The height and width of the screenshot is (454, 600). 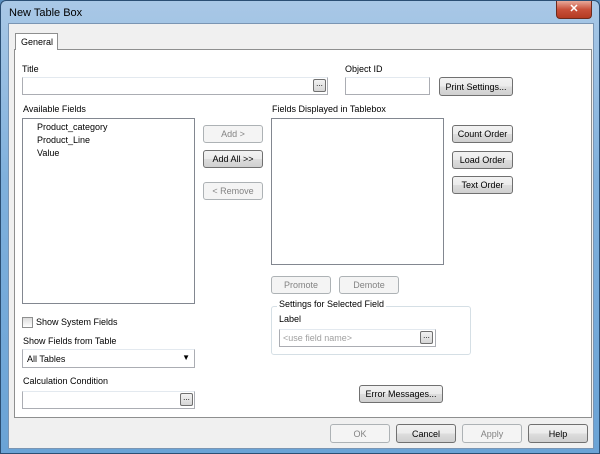 I want to click on add-button: Add >, so click(x=233, y=134).